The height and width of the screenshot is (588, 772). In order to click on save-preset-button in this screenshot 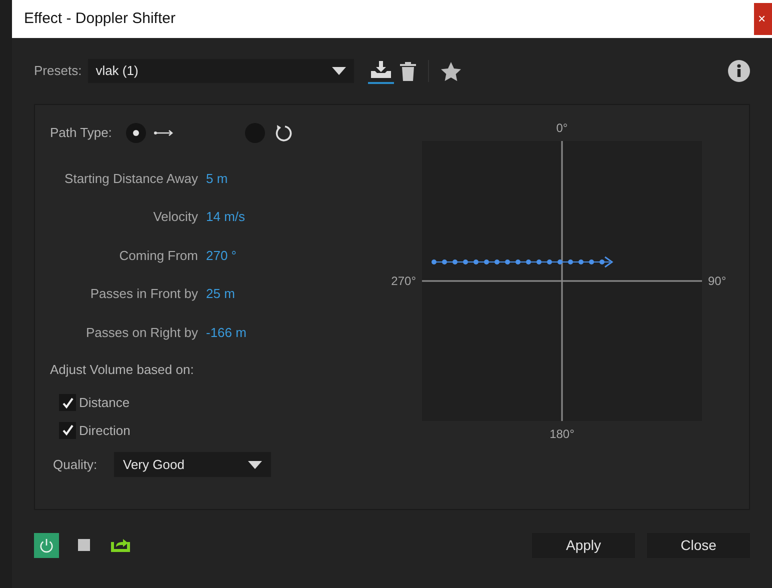, I will do `click(381, 71)`.